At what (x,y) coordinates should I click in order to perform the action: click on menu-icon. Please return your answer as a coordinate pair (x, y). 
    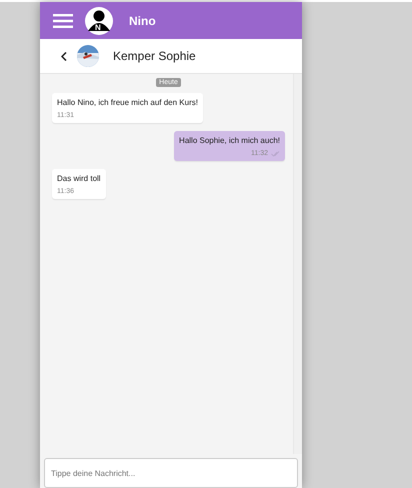
    Looking at the image, I should click on (63, 21).